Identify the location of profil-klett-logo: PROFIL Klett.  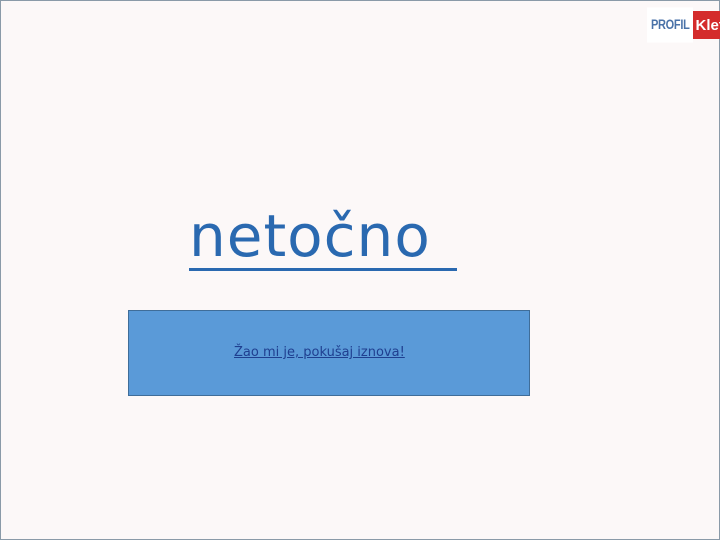
(683, 25).